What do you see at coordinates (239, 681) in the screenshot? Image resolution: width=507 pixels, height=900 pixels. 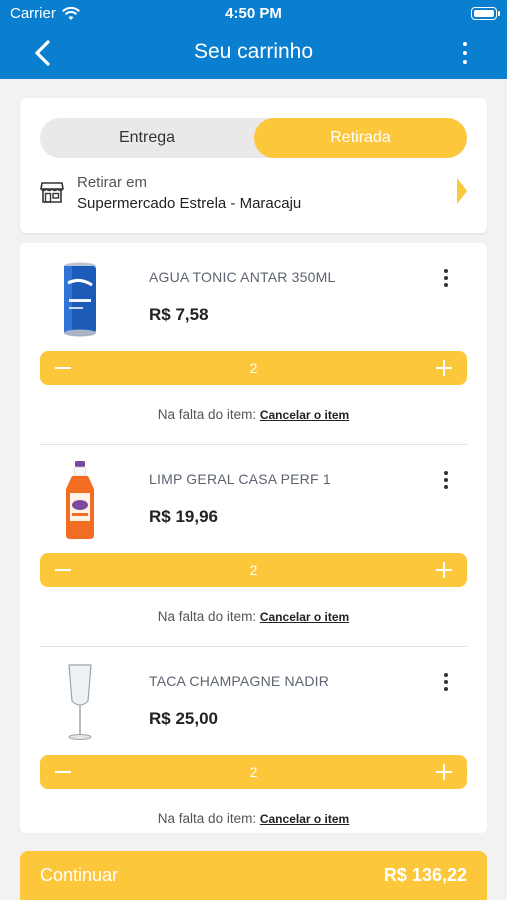 I see `product-name: TACA CHAMPAGNE NADIR` at bounding box center [239, 681].